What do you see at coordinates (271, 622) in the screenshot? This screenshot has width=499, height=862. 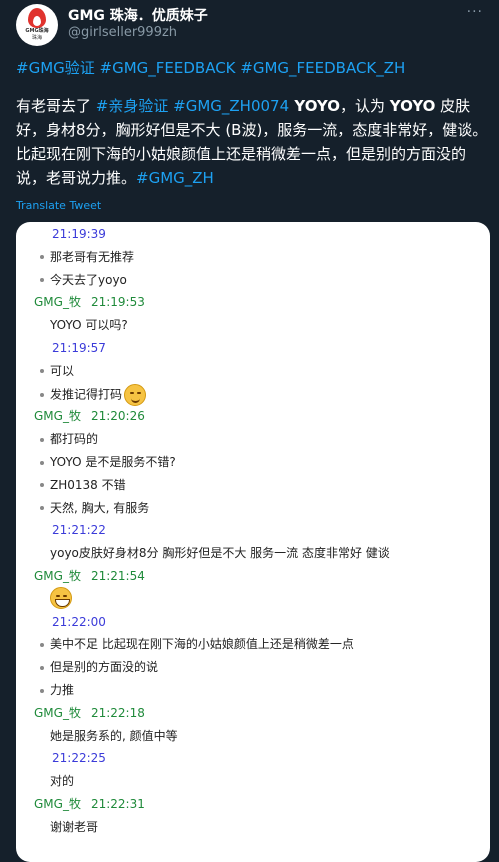 I see `chat-timestamp: 21:22:00` at bounding box center [271, 622].